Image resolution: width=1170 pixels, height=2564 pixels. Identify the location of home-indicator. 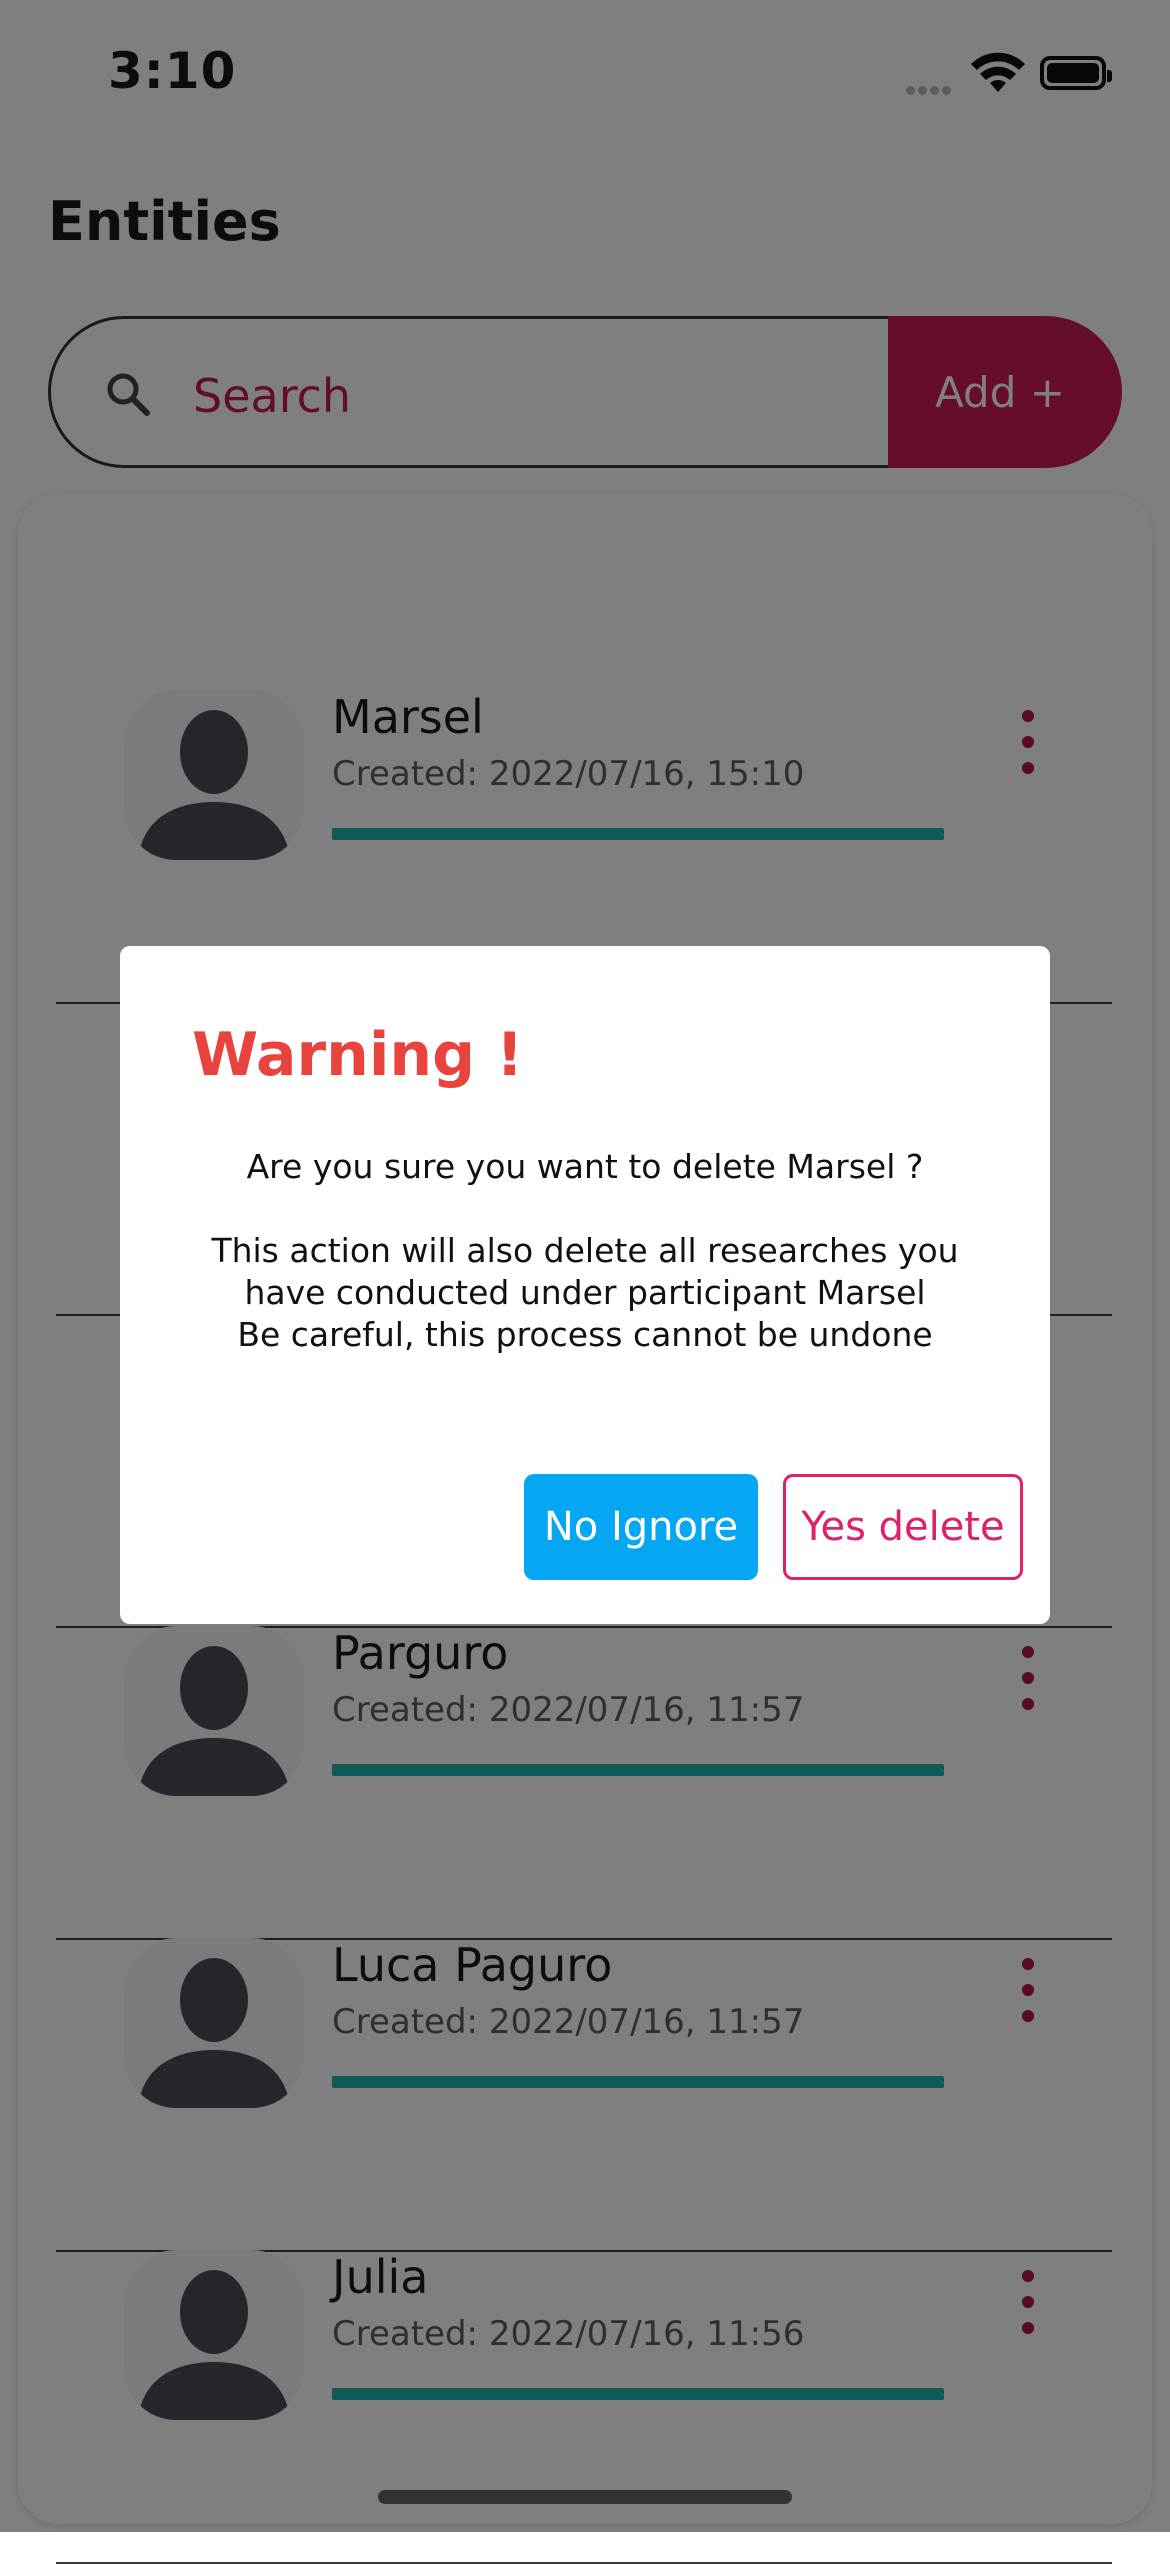
(585, 2497).